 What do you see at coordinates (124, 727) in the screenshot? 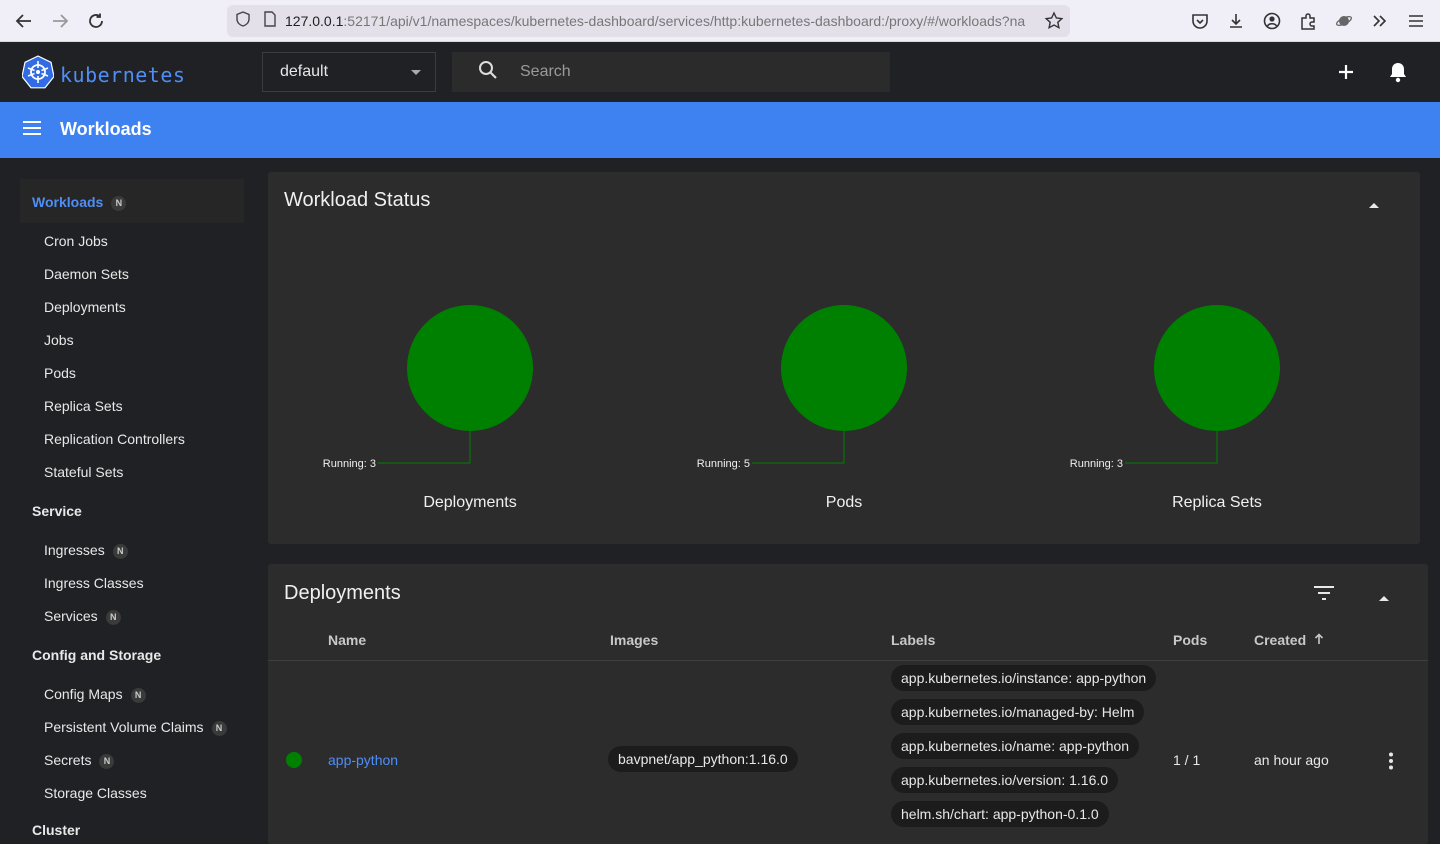
I see `sidebar-item-label: Persistent Volume Claims` at bounding box center [124, 727].